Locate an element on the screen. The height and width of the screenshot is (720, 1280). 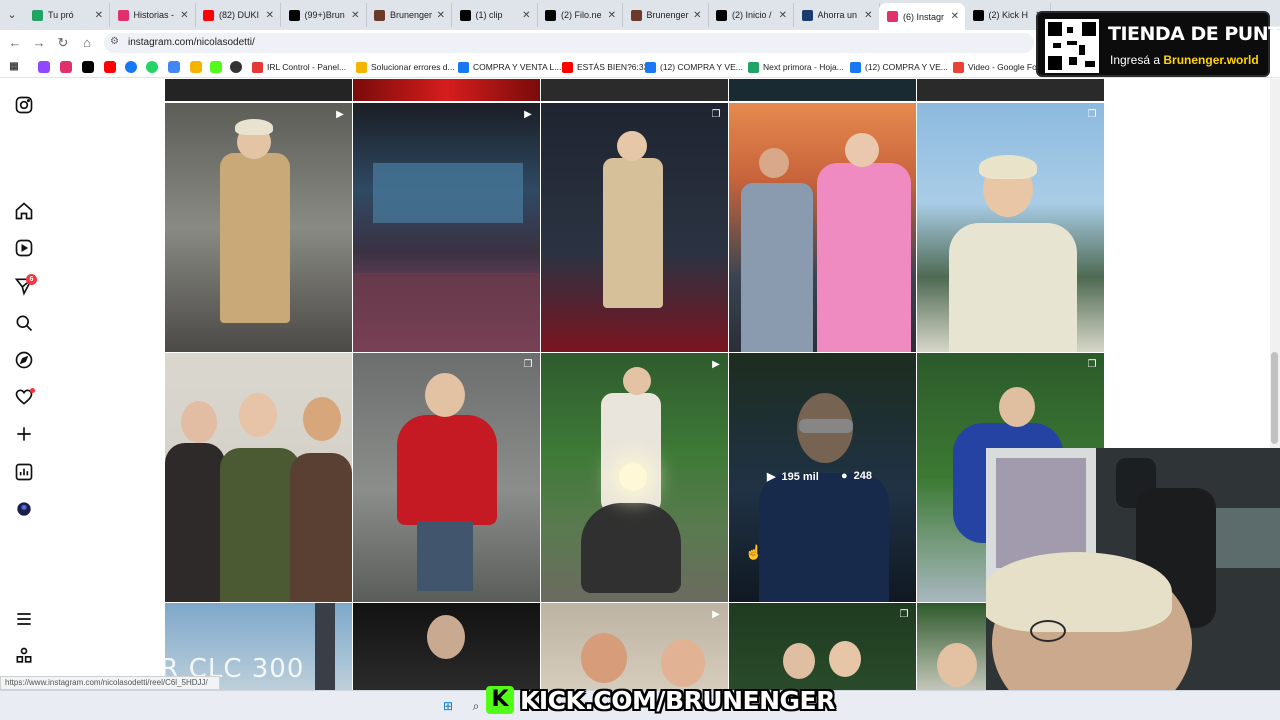
browser-tab: (1) clip ✕ is located at coordinates (495, 15).